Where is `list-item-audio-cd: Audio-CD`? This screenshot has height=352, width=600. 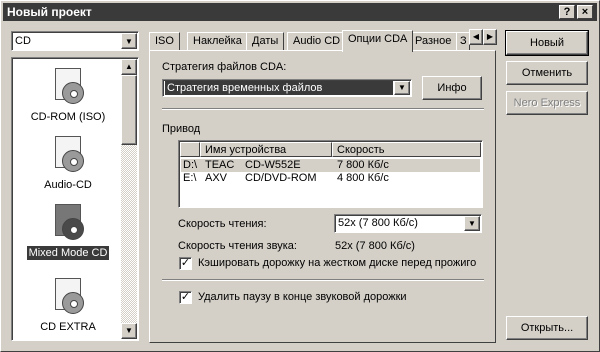 list-item-audio-cd: Audio-CD is located at coordinates (68, 164).